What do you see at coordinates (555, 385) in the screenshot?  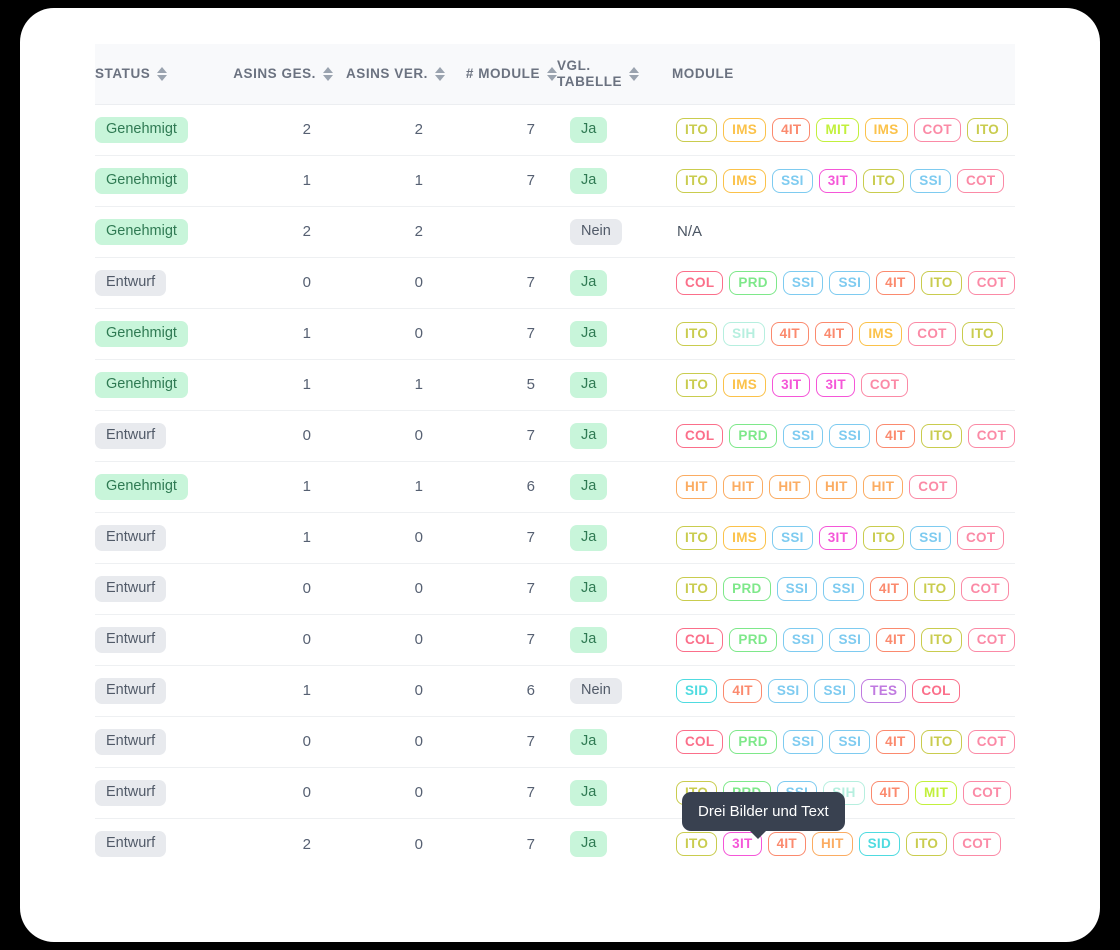 I see `table-row: Genehmigt 1 1 5 Ja ITO IMS 3IT 3IT COT` at bounding box center [555, 385].